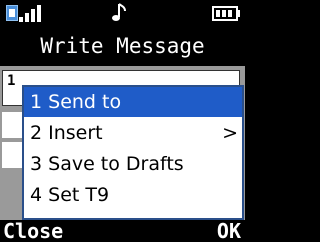 The image size is (320, 242). I want to click on header: Write Message, so click(122, 47).